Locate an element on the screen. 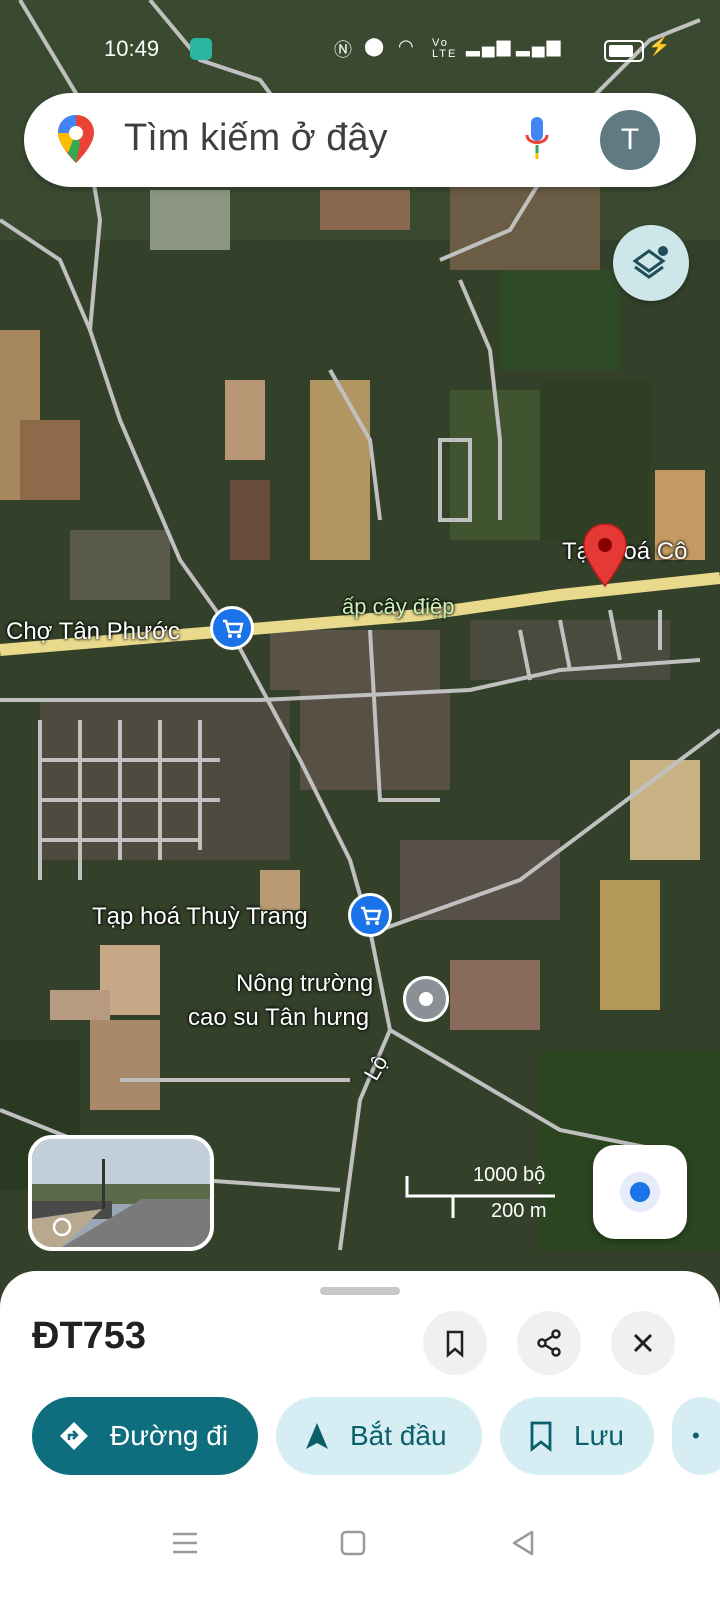  battery-level is located at coordinates (621, 51).